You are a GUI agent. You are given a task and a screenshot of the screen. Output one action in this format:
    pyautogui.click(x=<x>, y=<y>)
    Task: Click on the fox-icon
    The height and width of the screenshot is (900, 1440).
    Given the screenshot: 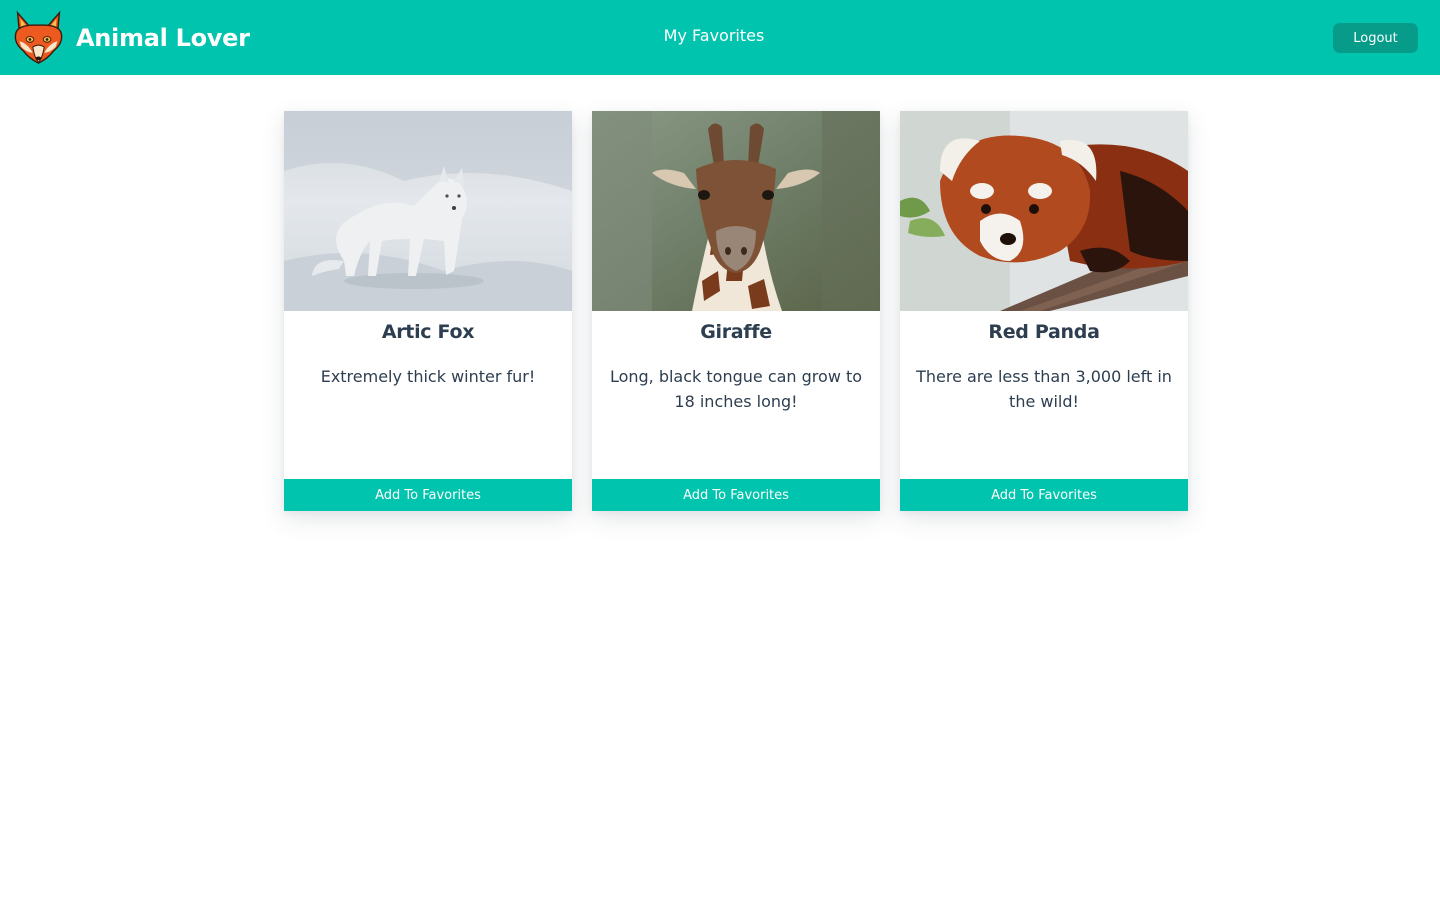 What is the action you would take?
    pyautogui.click(x=38, y=37)
    